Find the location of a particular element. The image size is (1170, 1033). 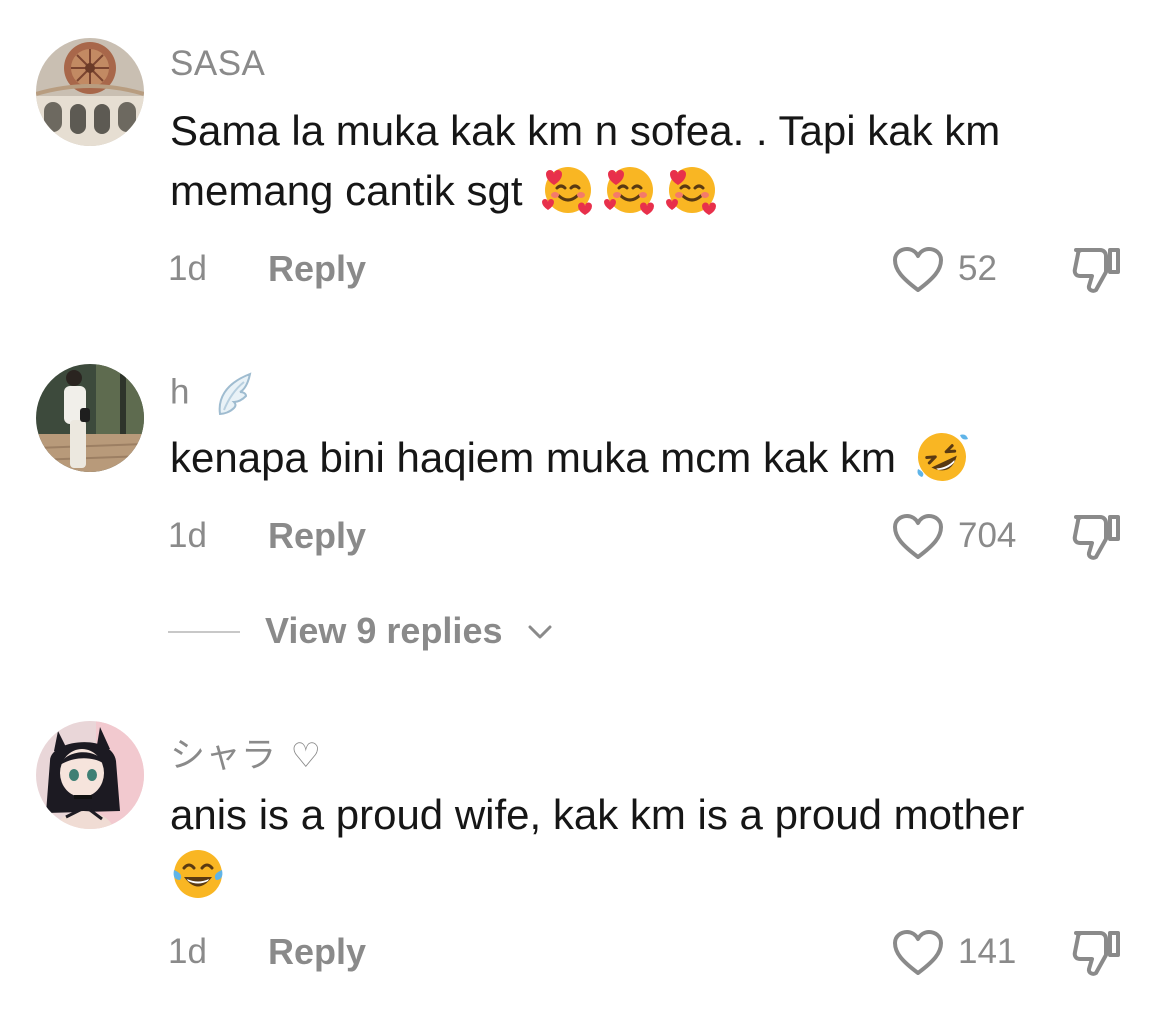

anime-girl-avatar-icon is located at coordinates (90, 775).